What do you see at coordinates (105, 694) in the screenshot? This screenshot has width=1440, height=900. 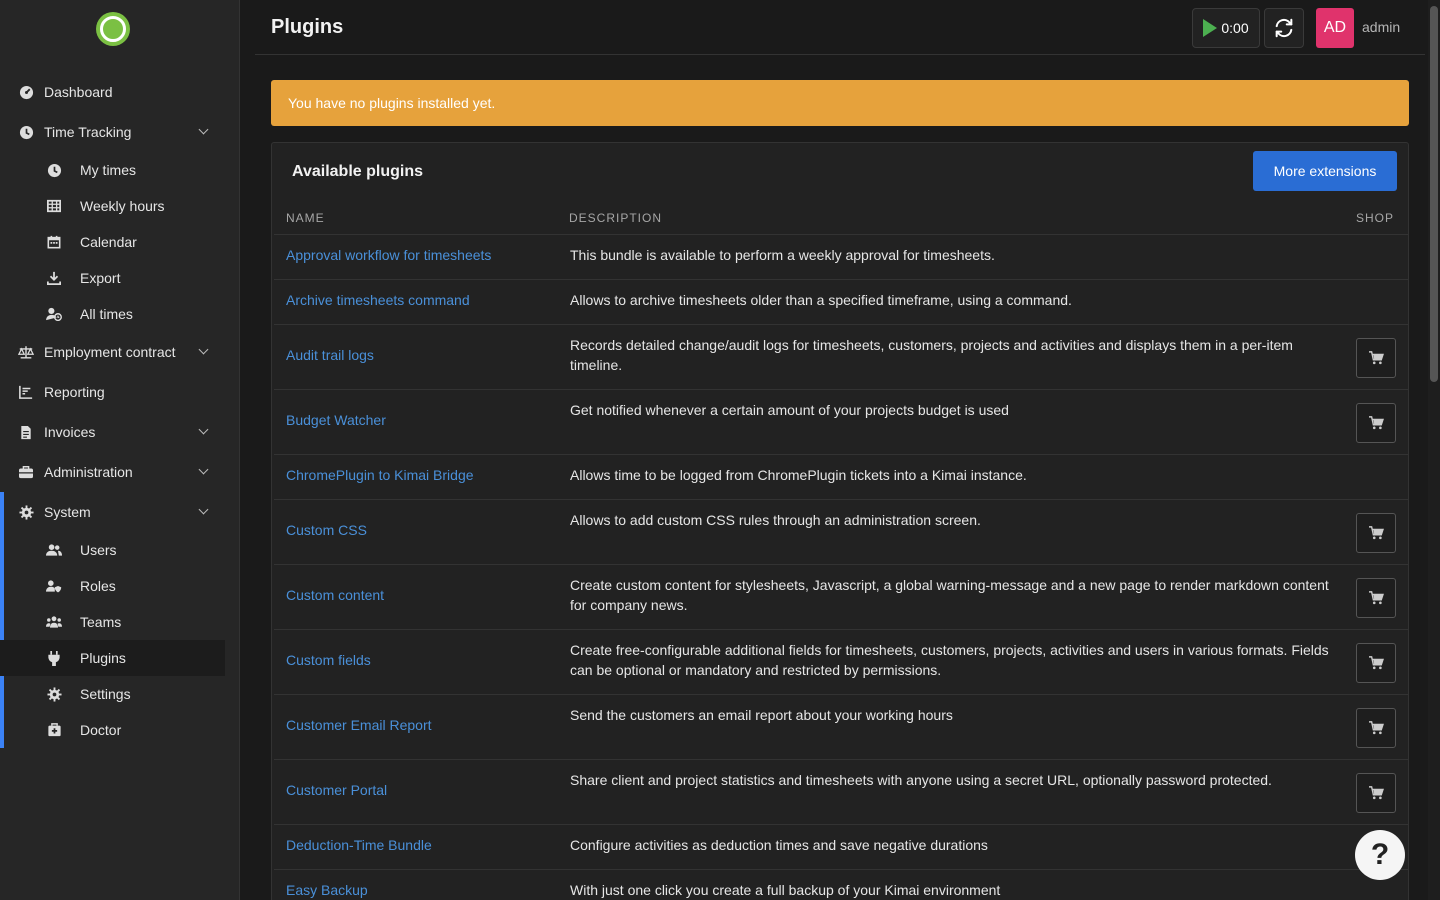 I see `sidebar-item-label: Settings` at bounding box center [105, 694].